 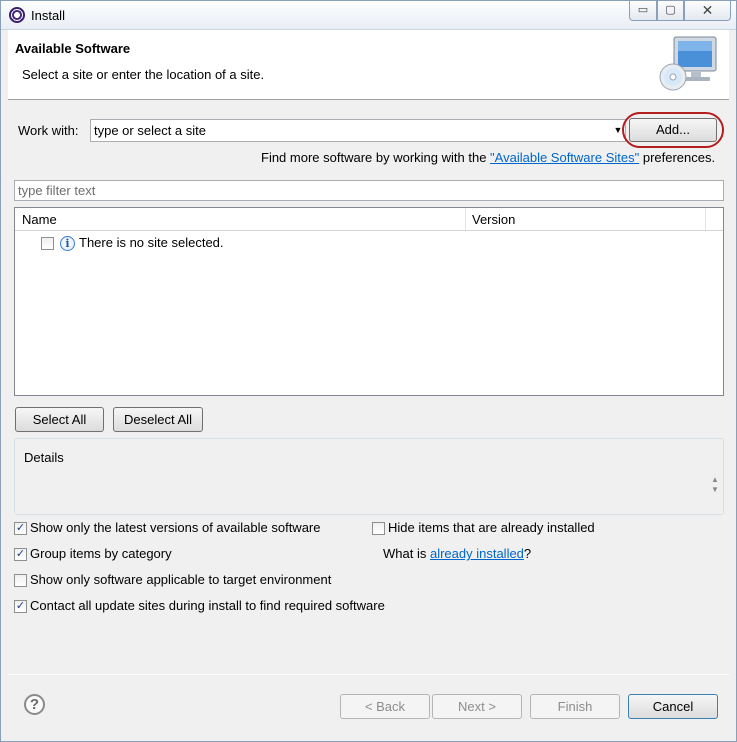 What do you see at coordinates (491, 527) in the screenshot?
I see `hide-installed-label: Hide items that are already installed` at bounding box center [491, 527].